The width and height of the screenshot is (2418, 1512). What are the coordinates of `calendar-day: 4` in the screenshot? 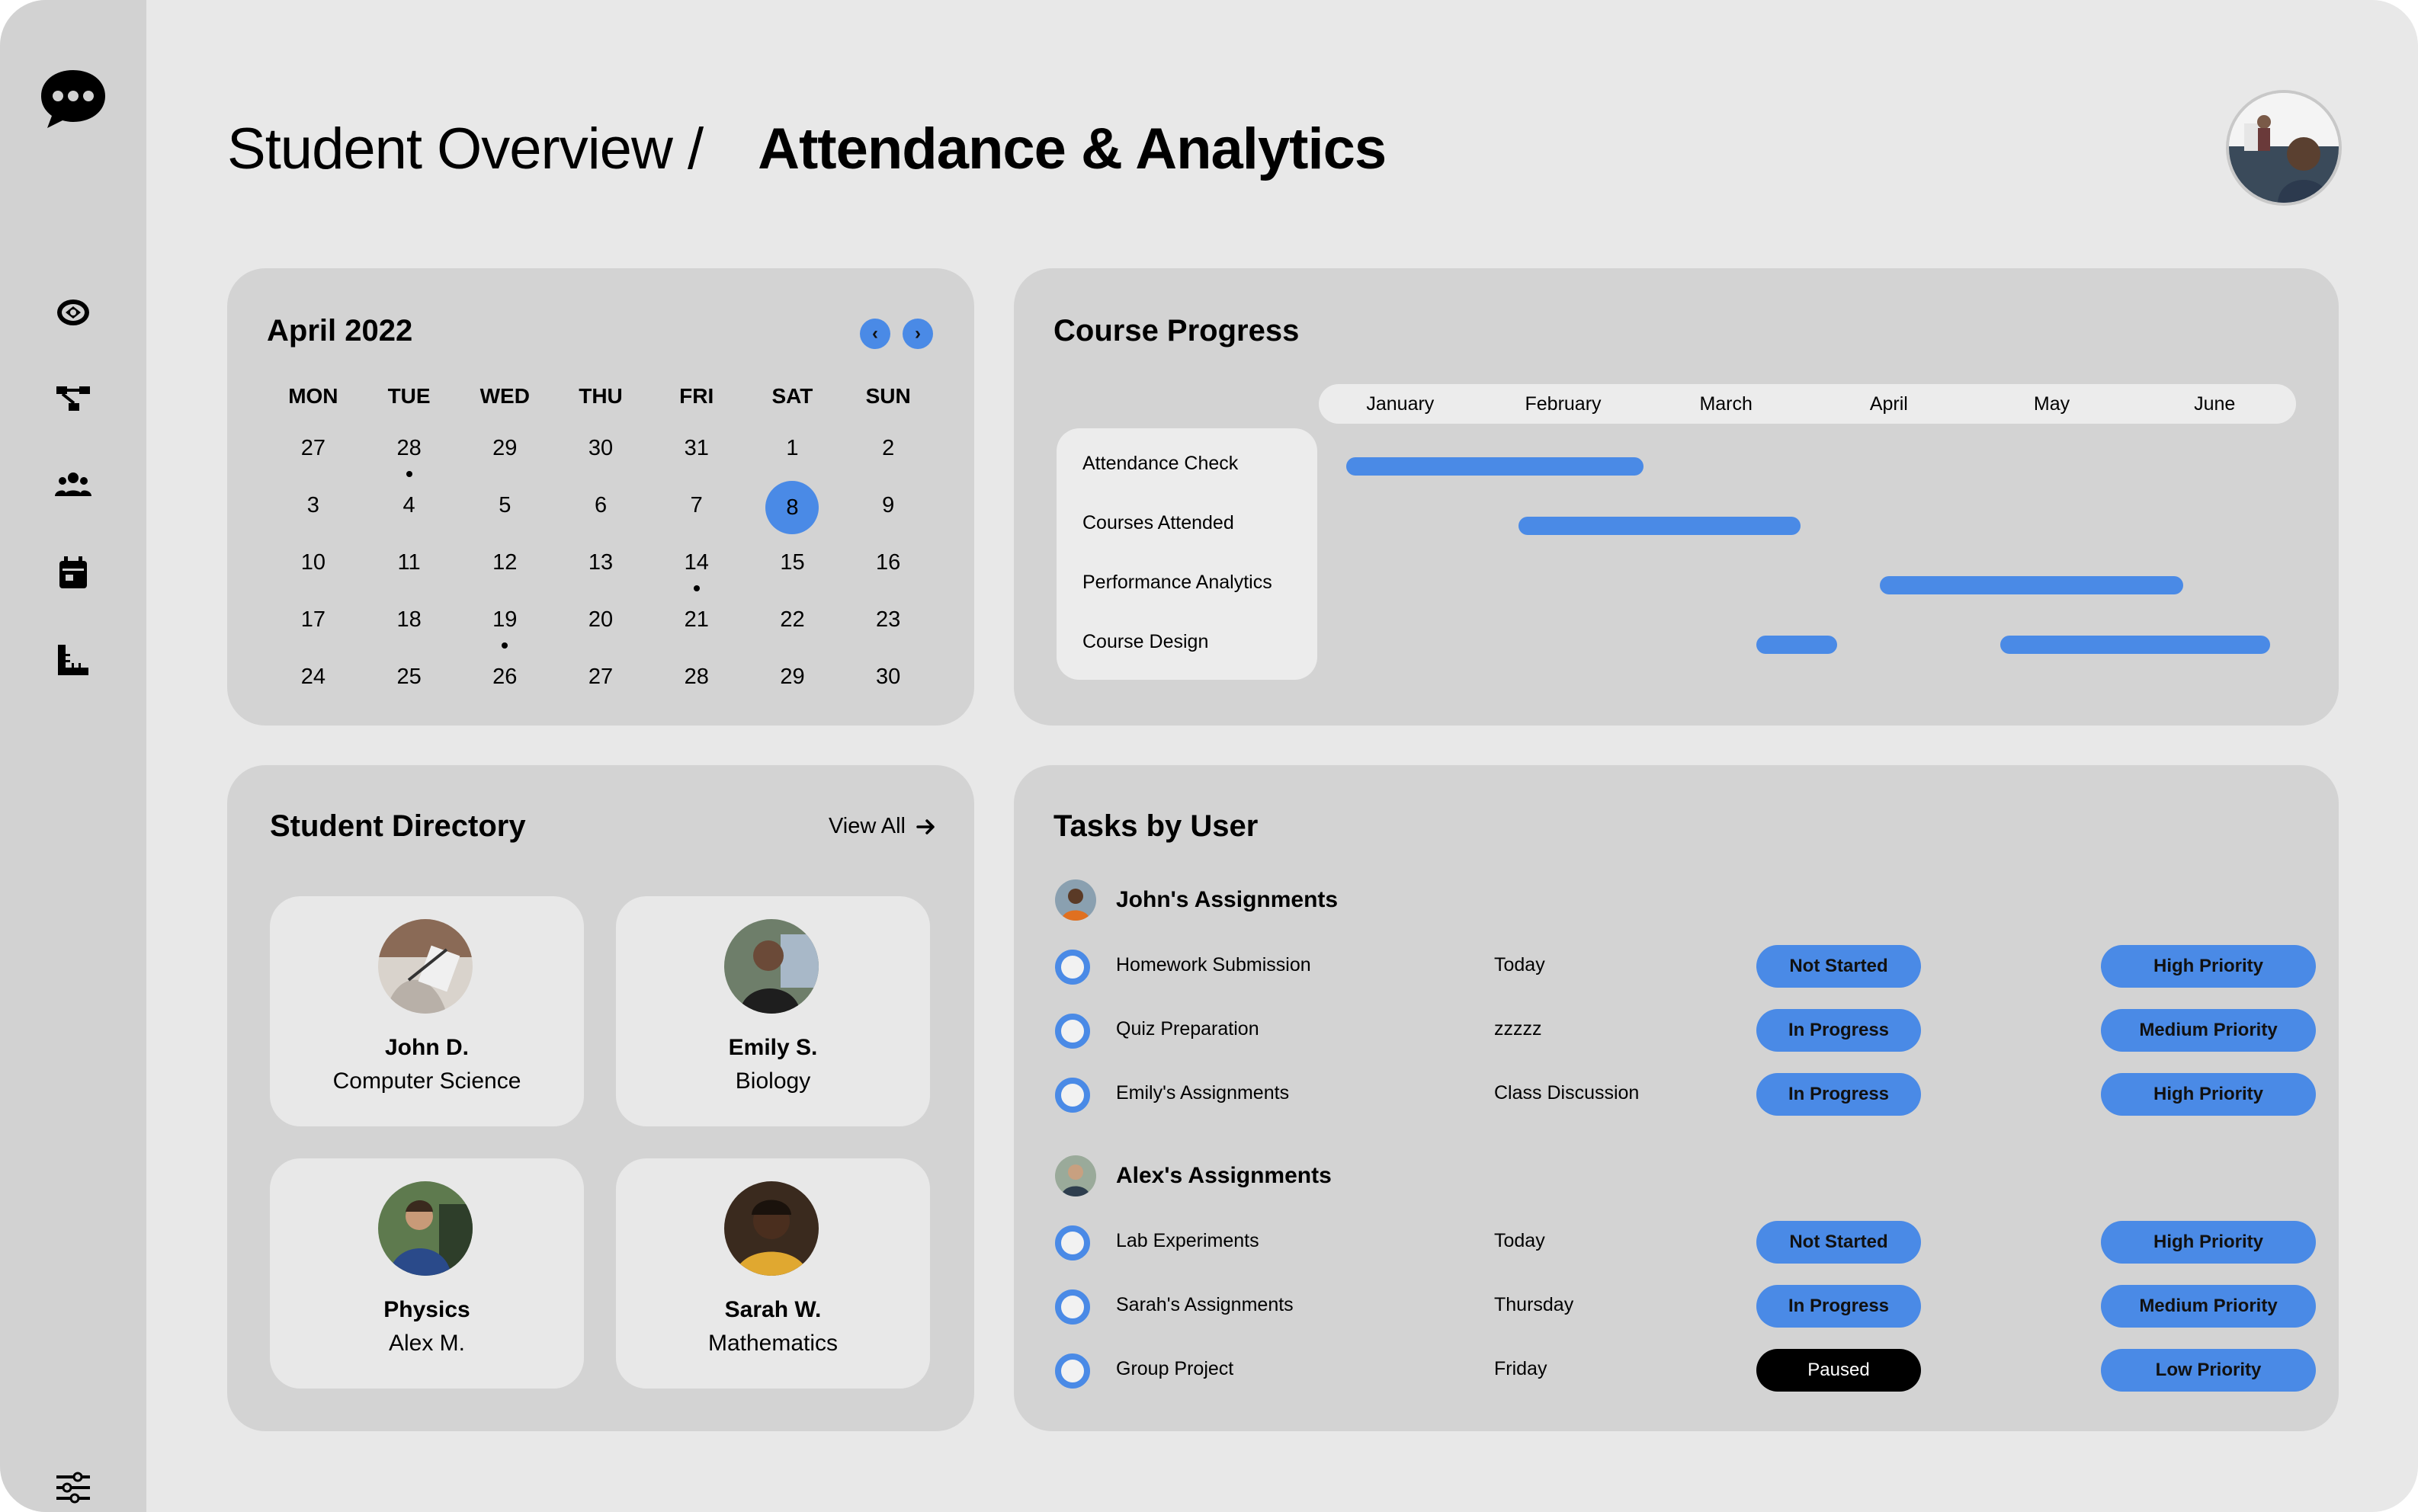 It's located at (409, 511).